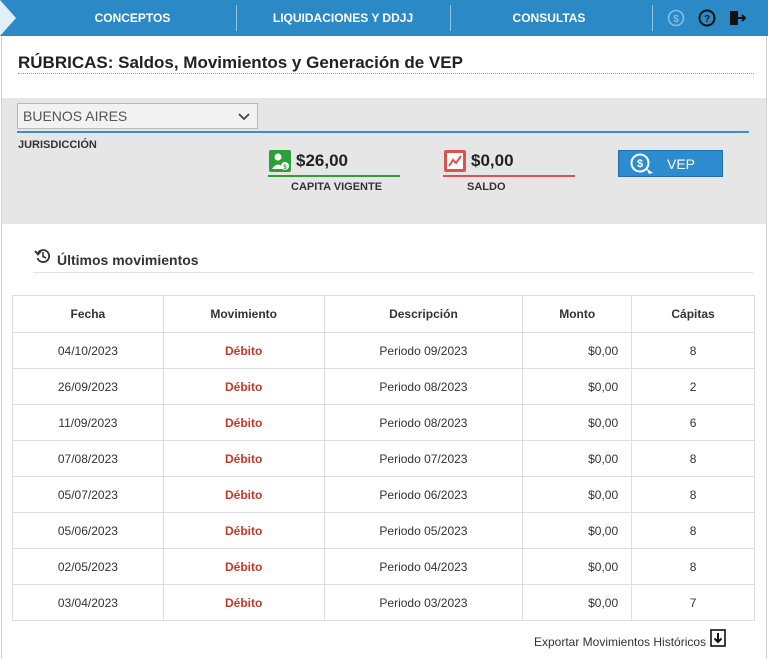  Describe the element at coordinates (43, 258) in the screenshot. I see `history-icon` at that location.